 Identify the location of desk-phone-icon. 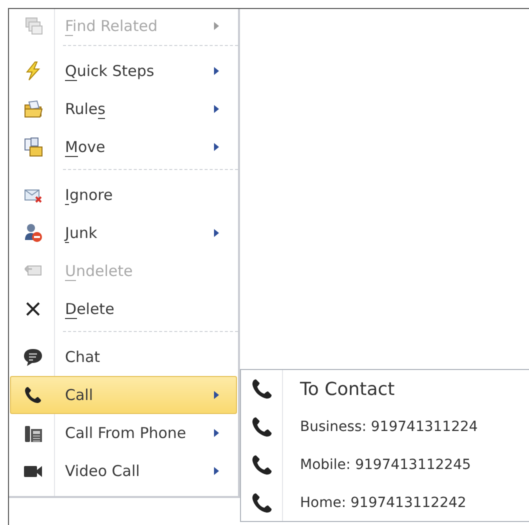
(33, 433).